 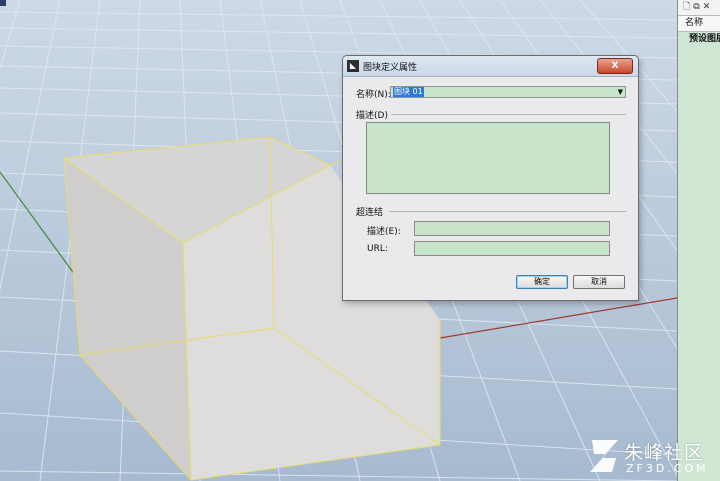 What do you see at coordinates (370, 213) in the screenshot?
I see `hyperlink-group-label: 超连结` at bounding box center [370, 213].